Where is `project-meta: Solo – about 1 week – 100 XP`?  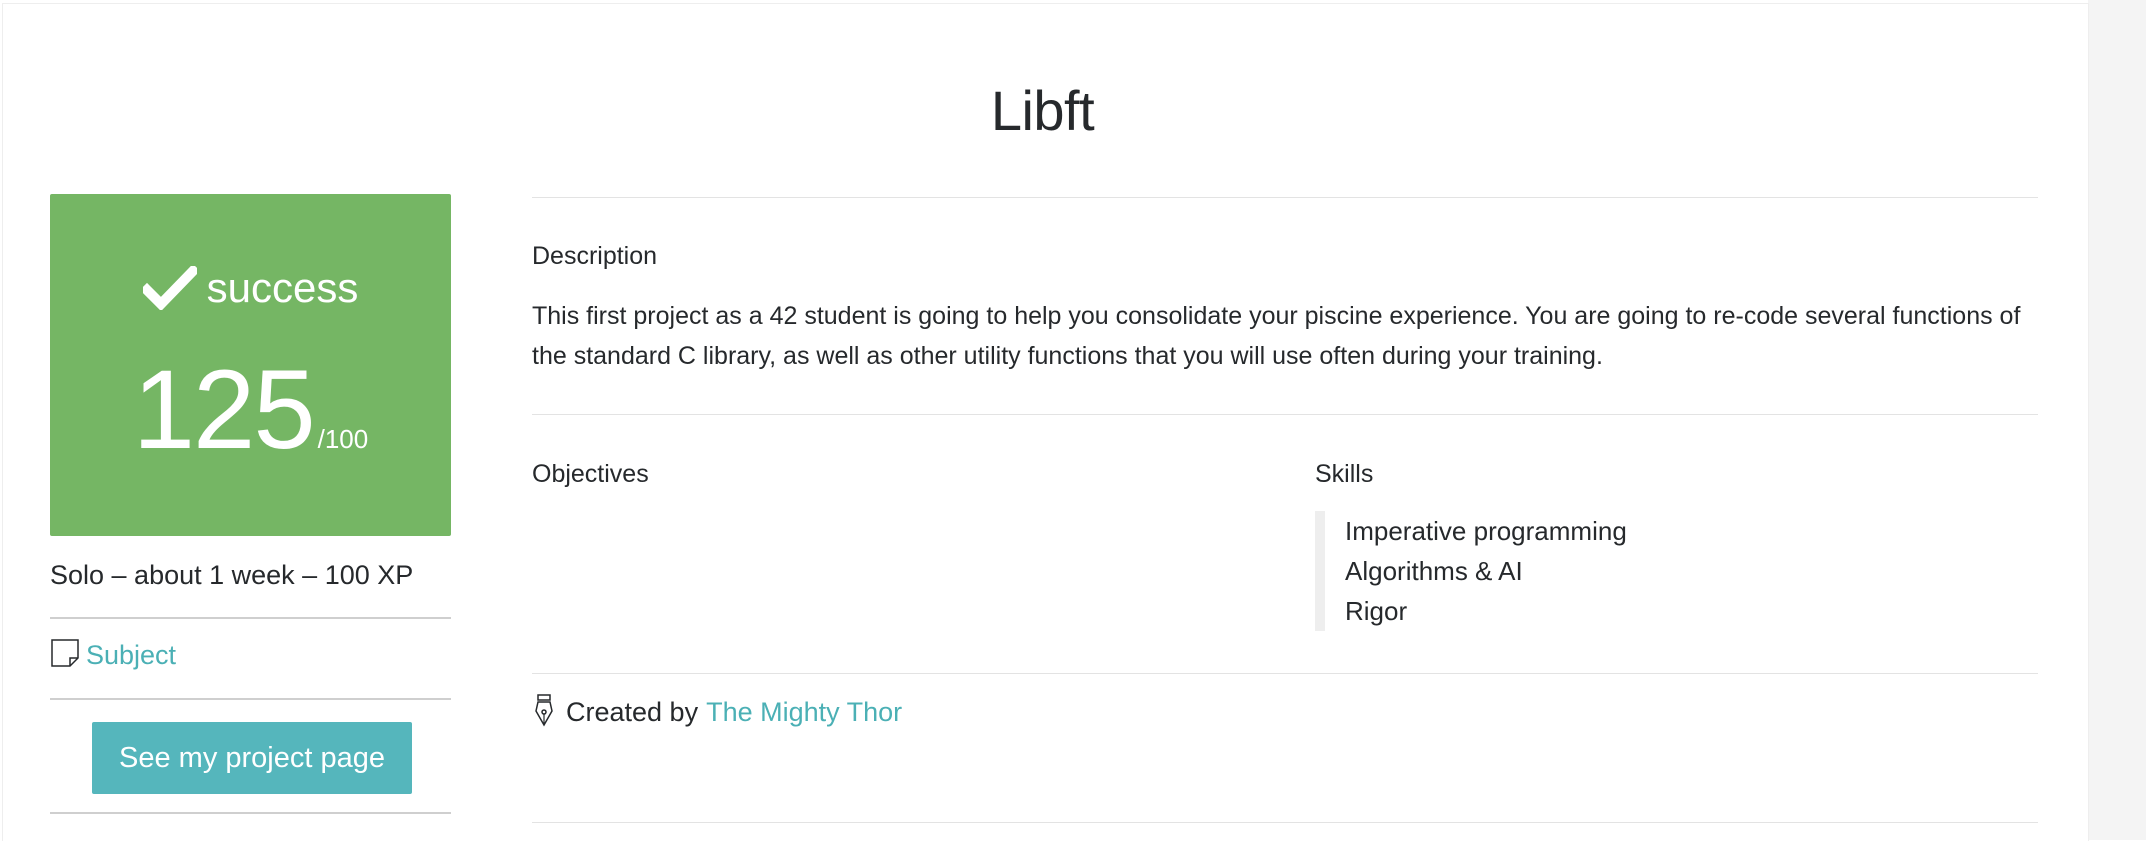 project-meta: Solo – about 1 week – 100 XP is located at coordinates (232, 575).